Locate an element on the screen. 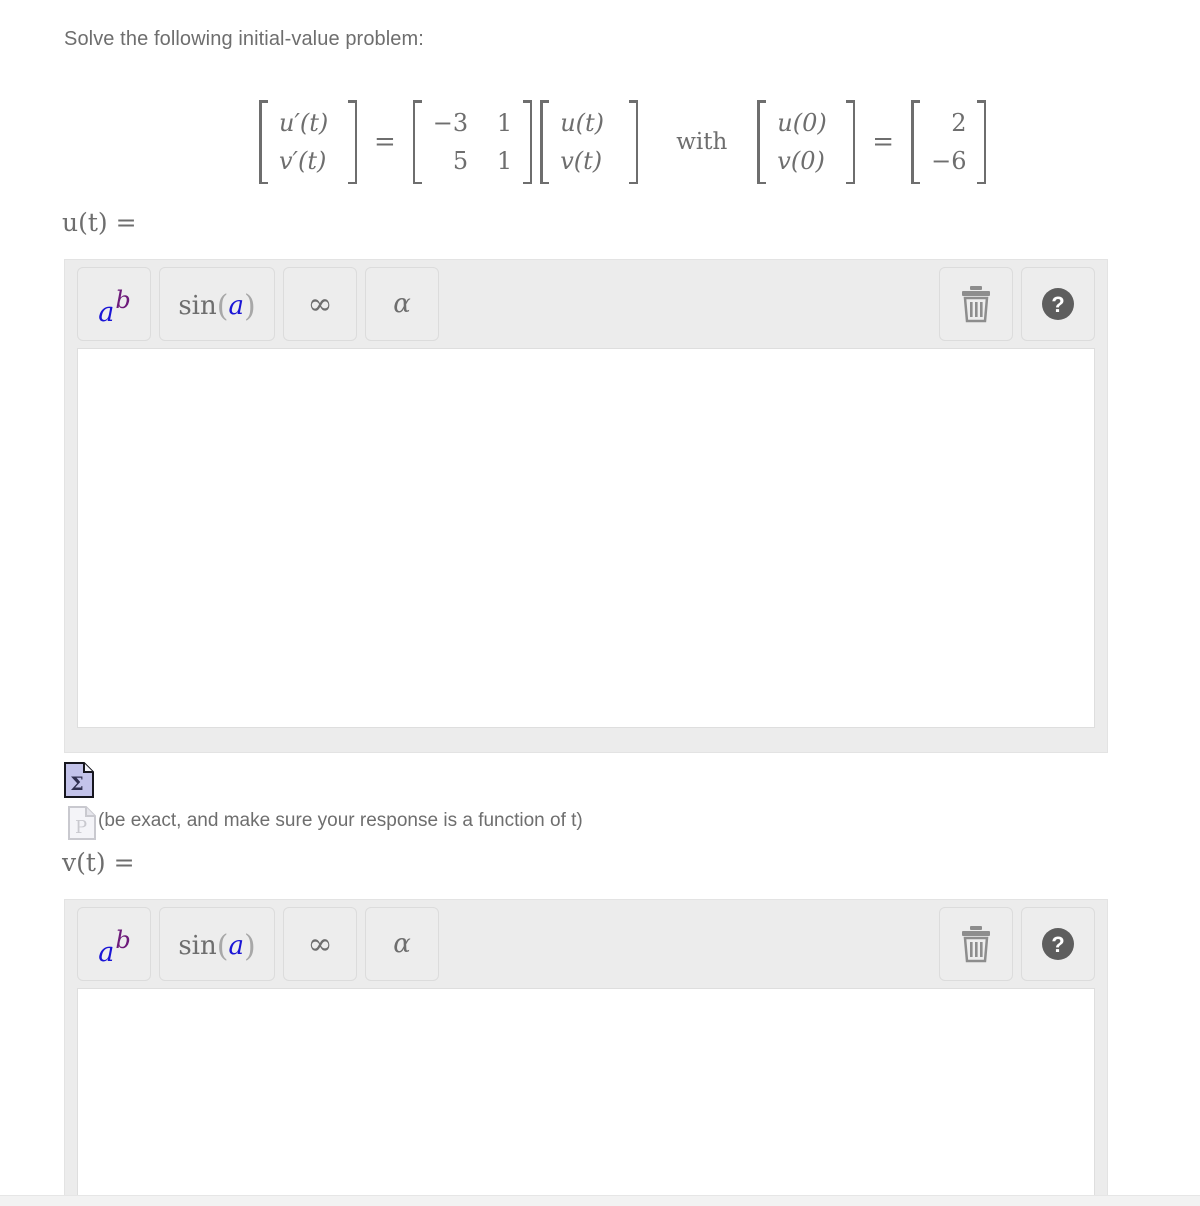 Image resolution: width=1200 pixels, height=1206 pixels. p-image-placeholder: P is located at coordinates (82, 823).